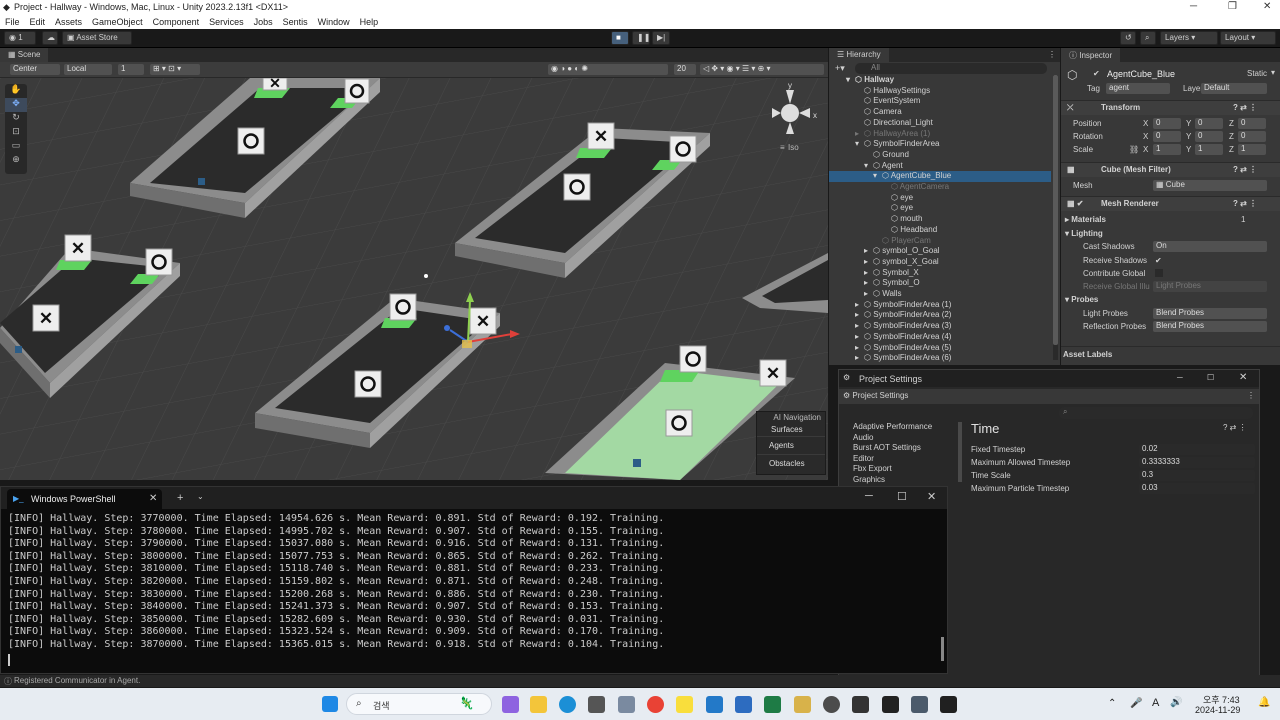 The height and width of the screenshot is (720, 1280). Describe the element at coordinates (1210, 185) in the screenshot. I see `mesh-field: ▦ Cube` at that location.